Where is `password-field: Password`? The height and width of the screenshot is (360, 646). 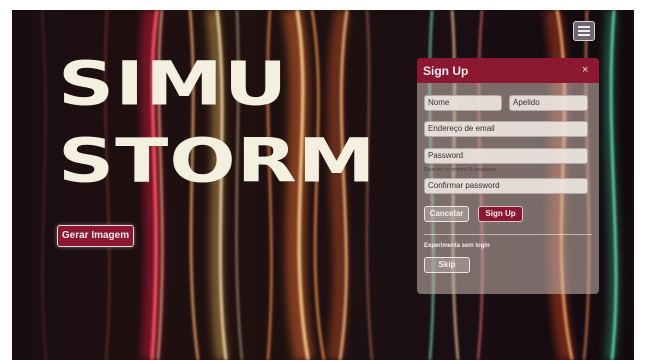 password-field: Password is located at coordinates (506, 156).